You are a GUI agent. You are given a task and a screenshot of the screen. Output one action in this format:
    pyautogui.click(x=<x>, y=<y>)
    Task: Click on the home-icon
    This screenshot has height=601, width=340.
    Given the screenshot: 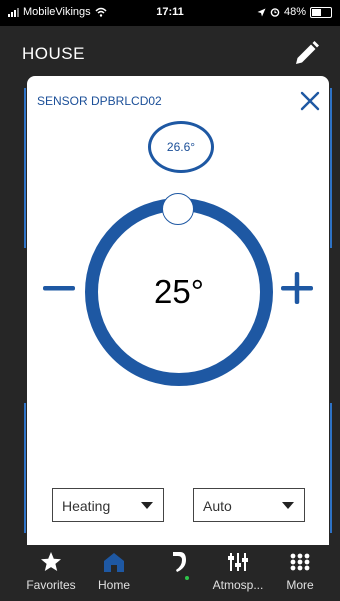 What is the action you would take?
    pyautogui.click(x=114, y=562)
    